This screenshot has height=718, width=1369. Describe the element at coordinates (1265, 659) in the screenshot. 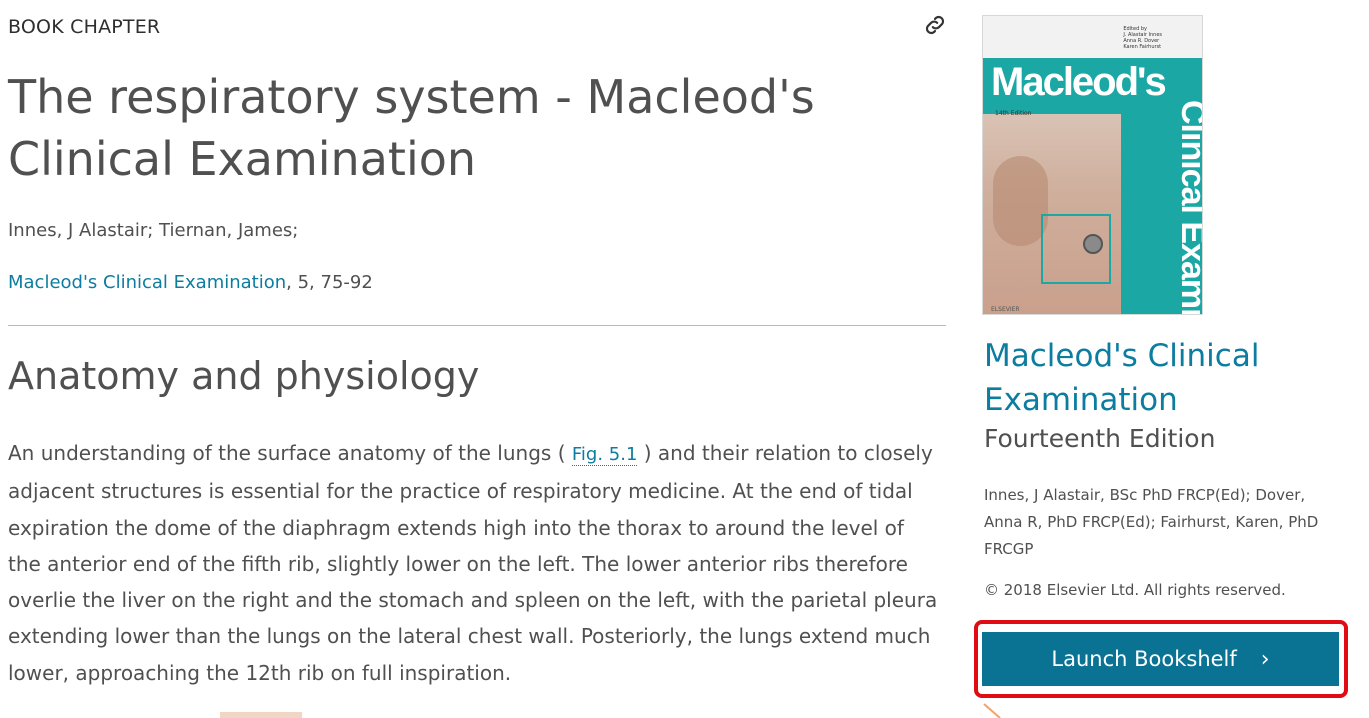

I see `chevron-right-icon: ›` at that location.